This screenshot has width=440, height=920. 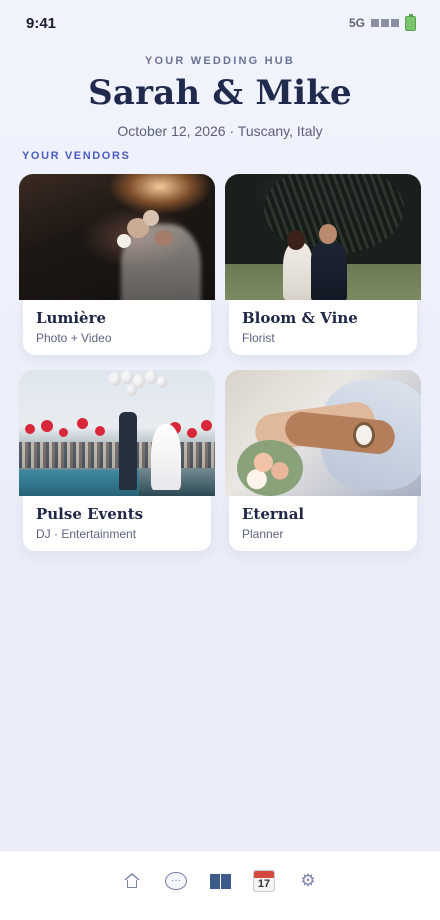 I want to click on tab-settings: ⚙, so click(x=308, y=881).